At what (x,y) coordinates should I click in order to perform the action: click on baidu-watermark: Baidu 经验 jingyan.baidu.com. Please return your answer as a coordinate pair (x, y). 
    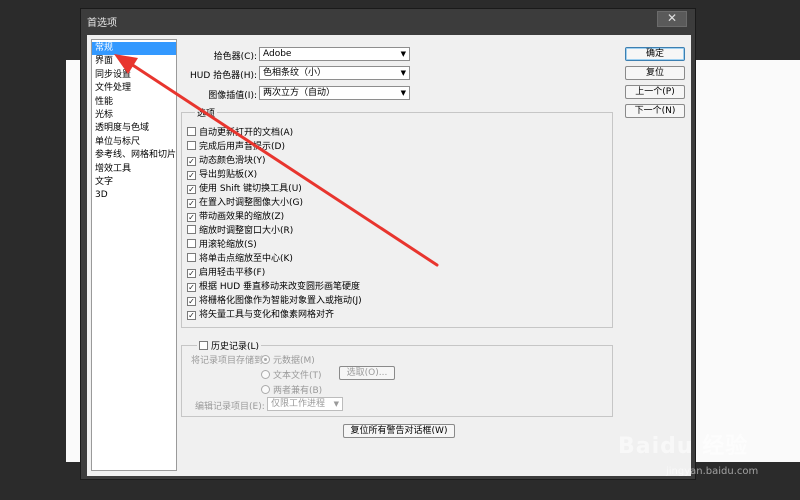
    Looking at the image, I should click on (688, 452).